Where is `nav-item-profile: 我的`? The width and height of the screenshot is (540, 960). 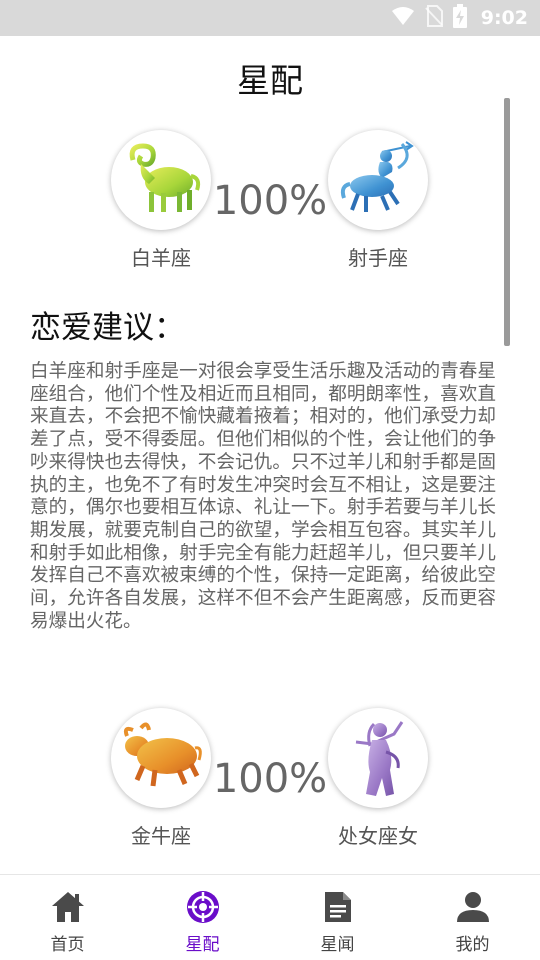
nav-item-profile: 我的 is located at coordinates (472, 917).